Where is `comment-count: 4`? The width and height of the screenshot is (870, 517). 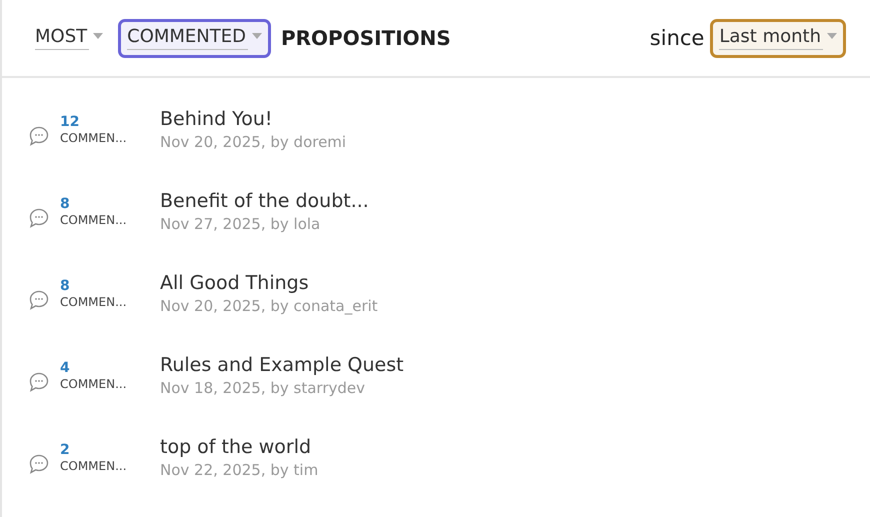 comment-count: 4 is located at coordinates (65, 368).